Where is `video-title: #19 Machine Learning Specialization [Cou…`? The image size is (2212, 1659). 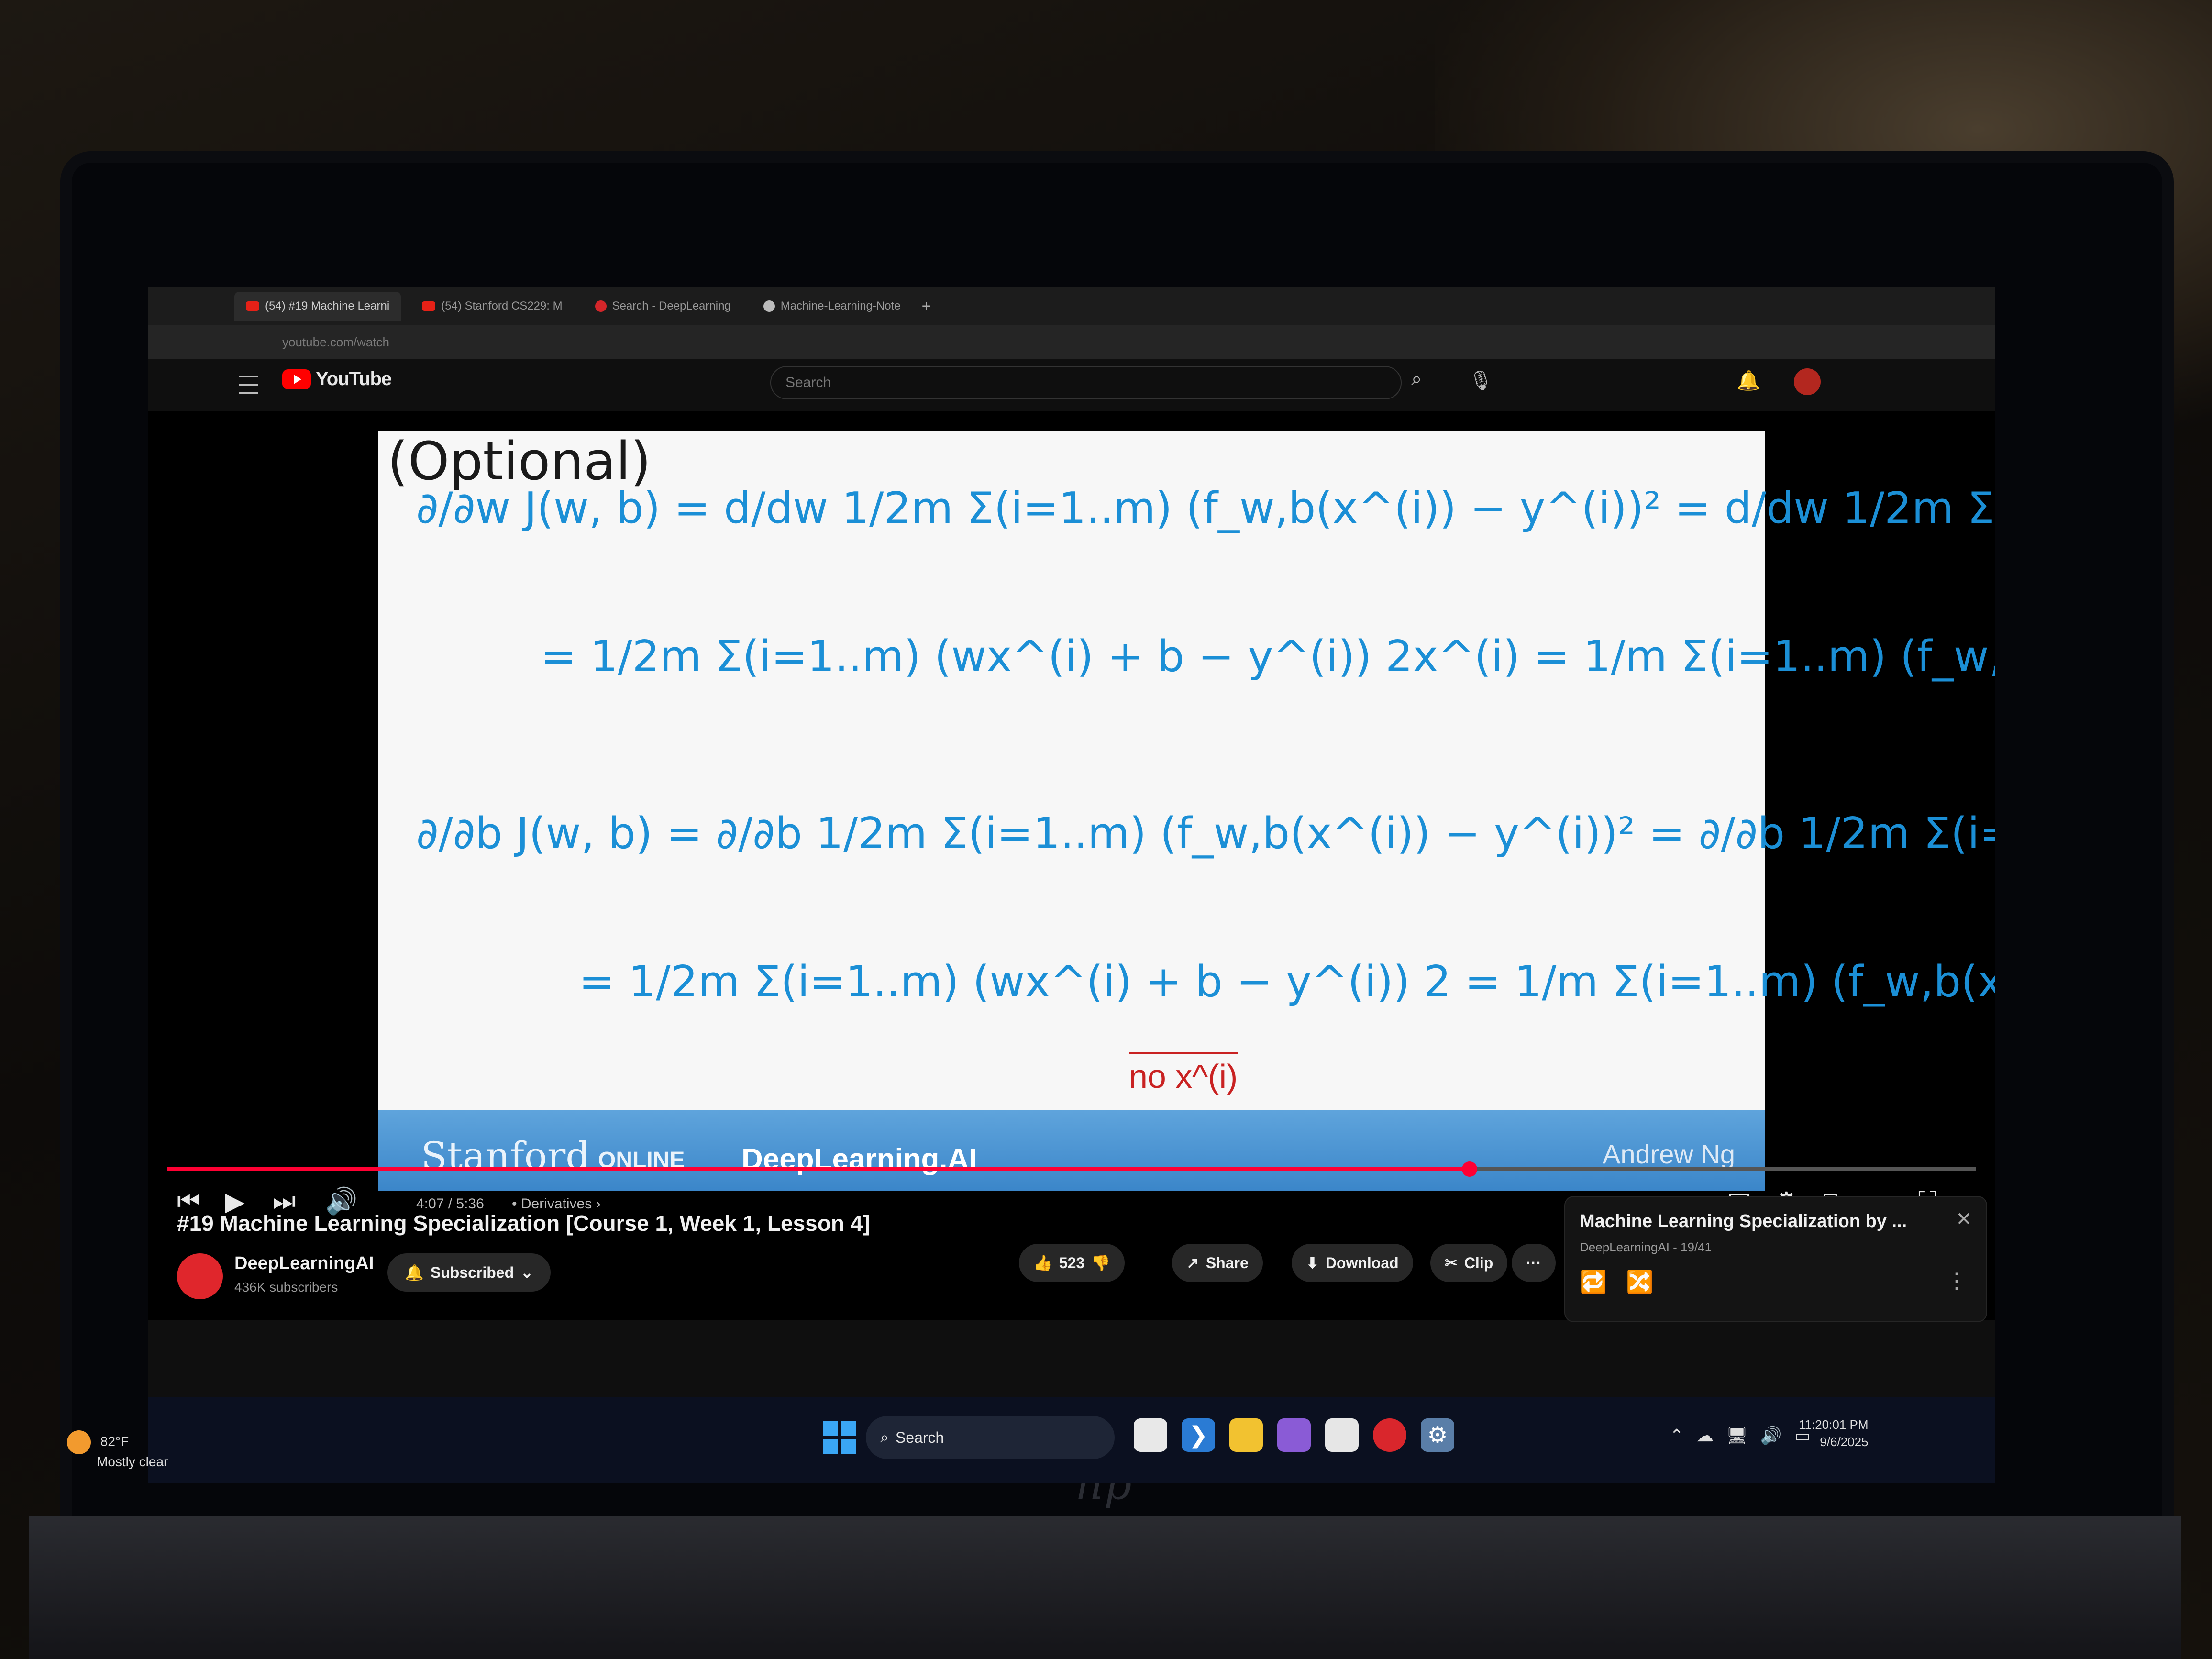 video-title: #19 Machine Learning Specialization [Cou… is located at coordinates (523, 1223).